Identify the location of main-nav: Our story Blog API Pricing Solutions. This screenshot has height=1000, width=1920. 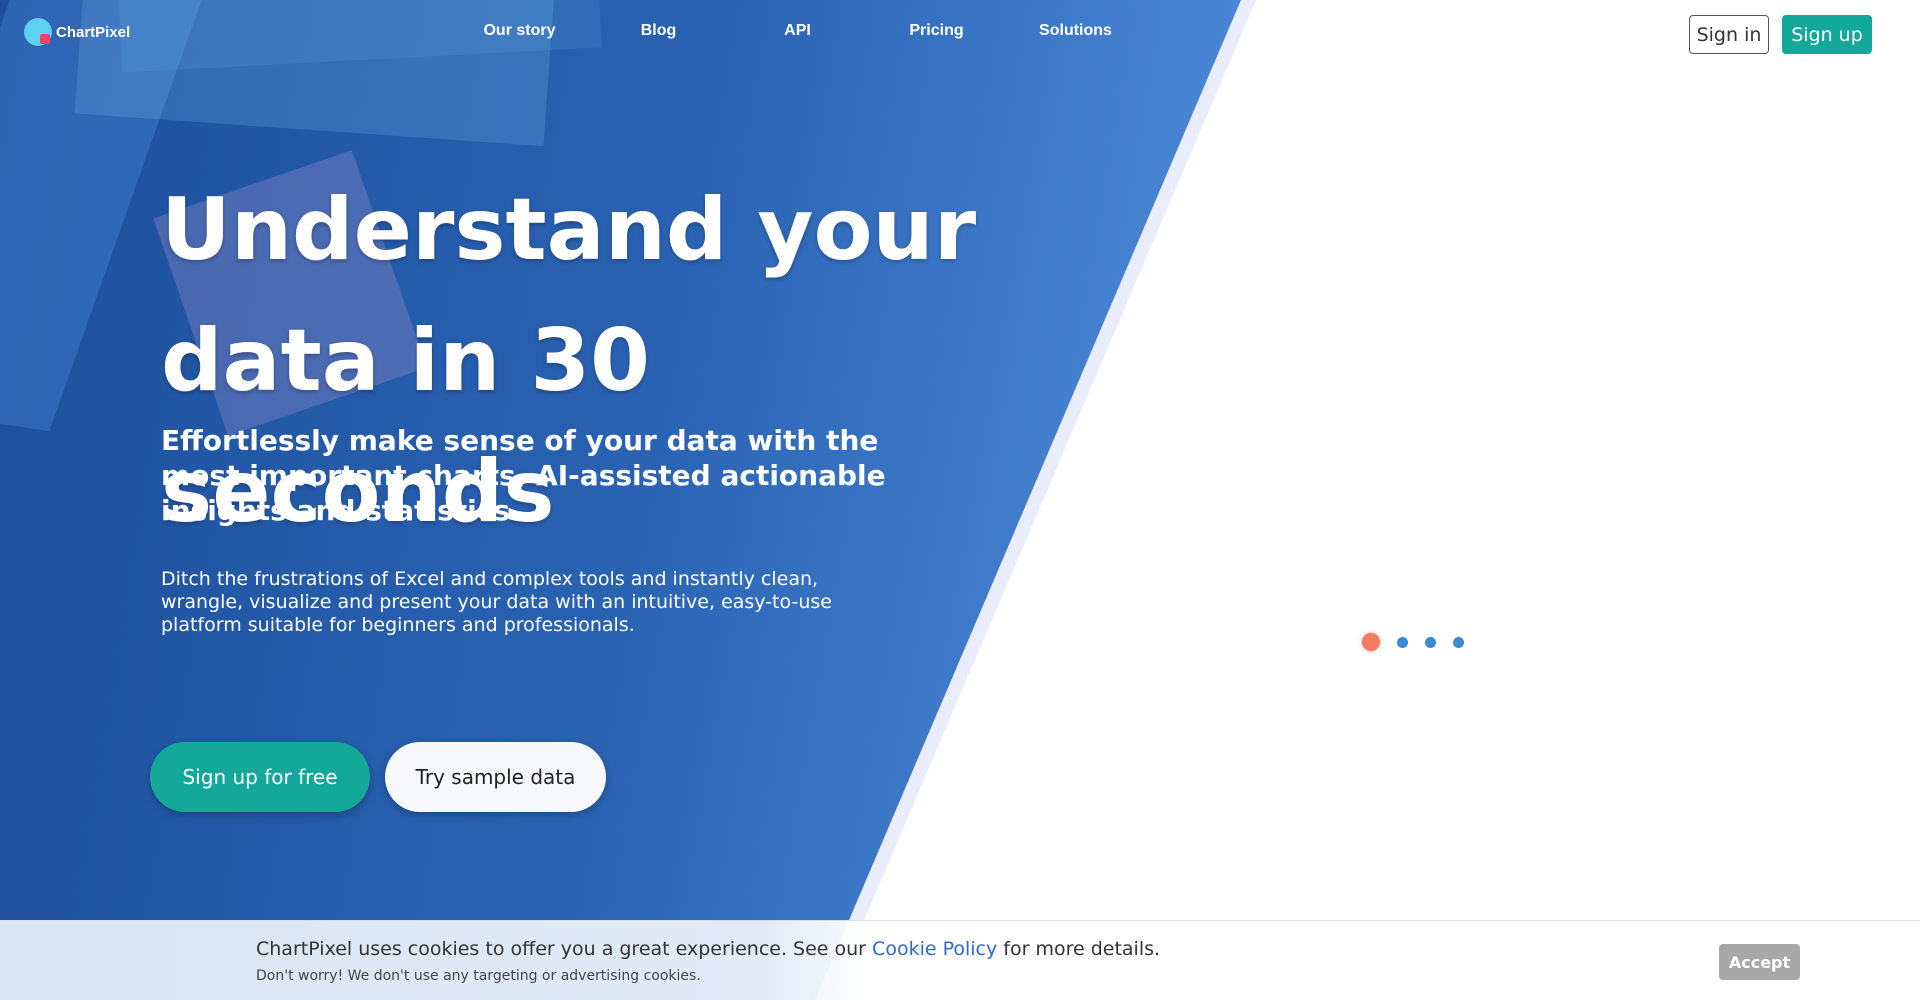
(797, 31).